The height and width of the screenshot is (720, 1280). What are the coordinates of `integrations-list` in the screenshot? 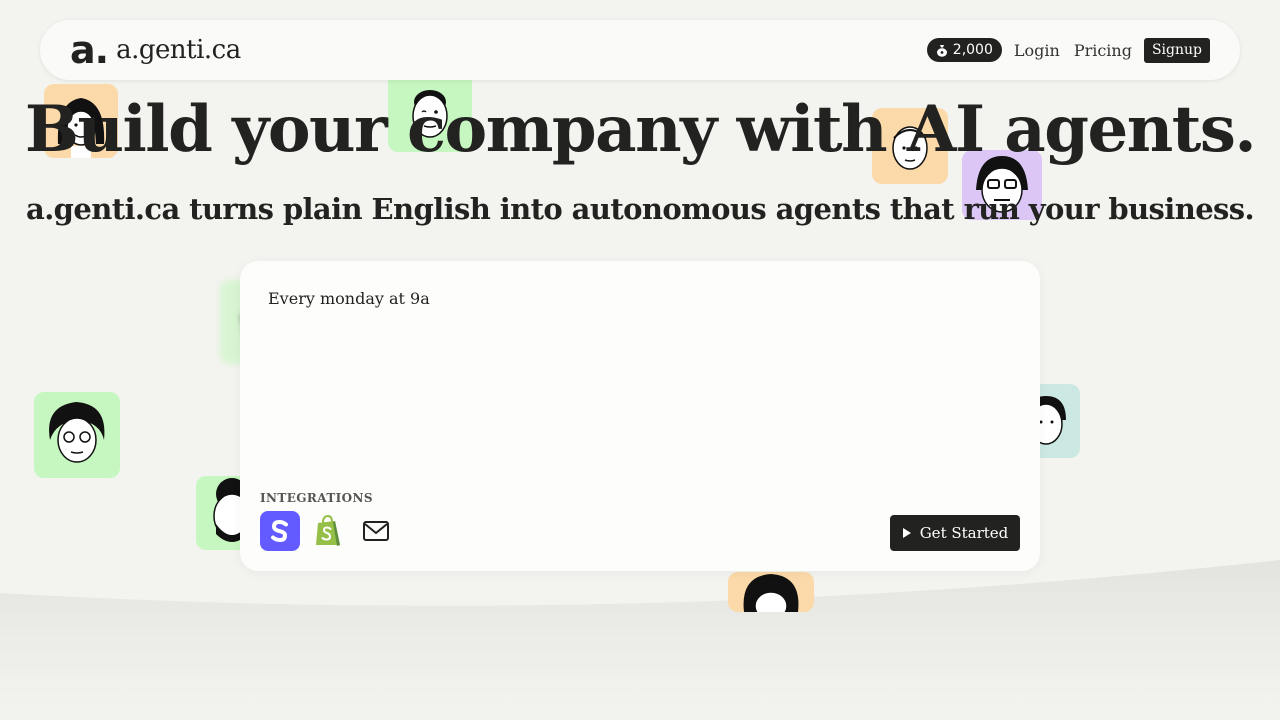 It's located at (328, 531).